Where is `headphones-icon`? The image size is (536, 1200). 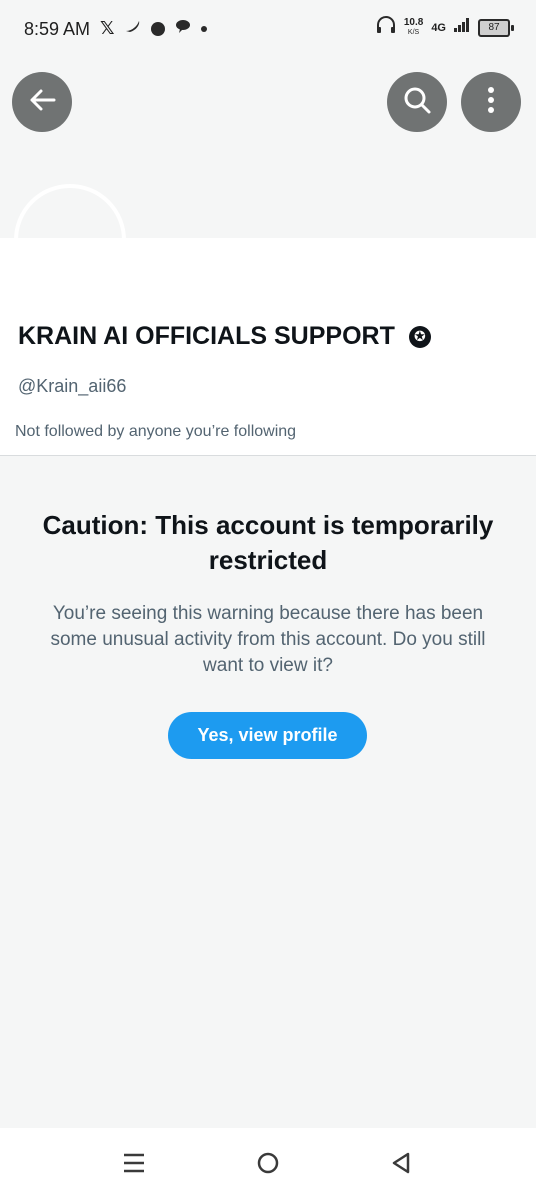 headphones-icon is located at coordinates (386, 27).